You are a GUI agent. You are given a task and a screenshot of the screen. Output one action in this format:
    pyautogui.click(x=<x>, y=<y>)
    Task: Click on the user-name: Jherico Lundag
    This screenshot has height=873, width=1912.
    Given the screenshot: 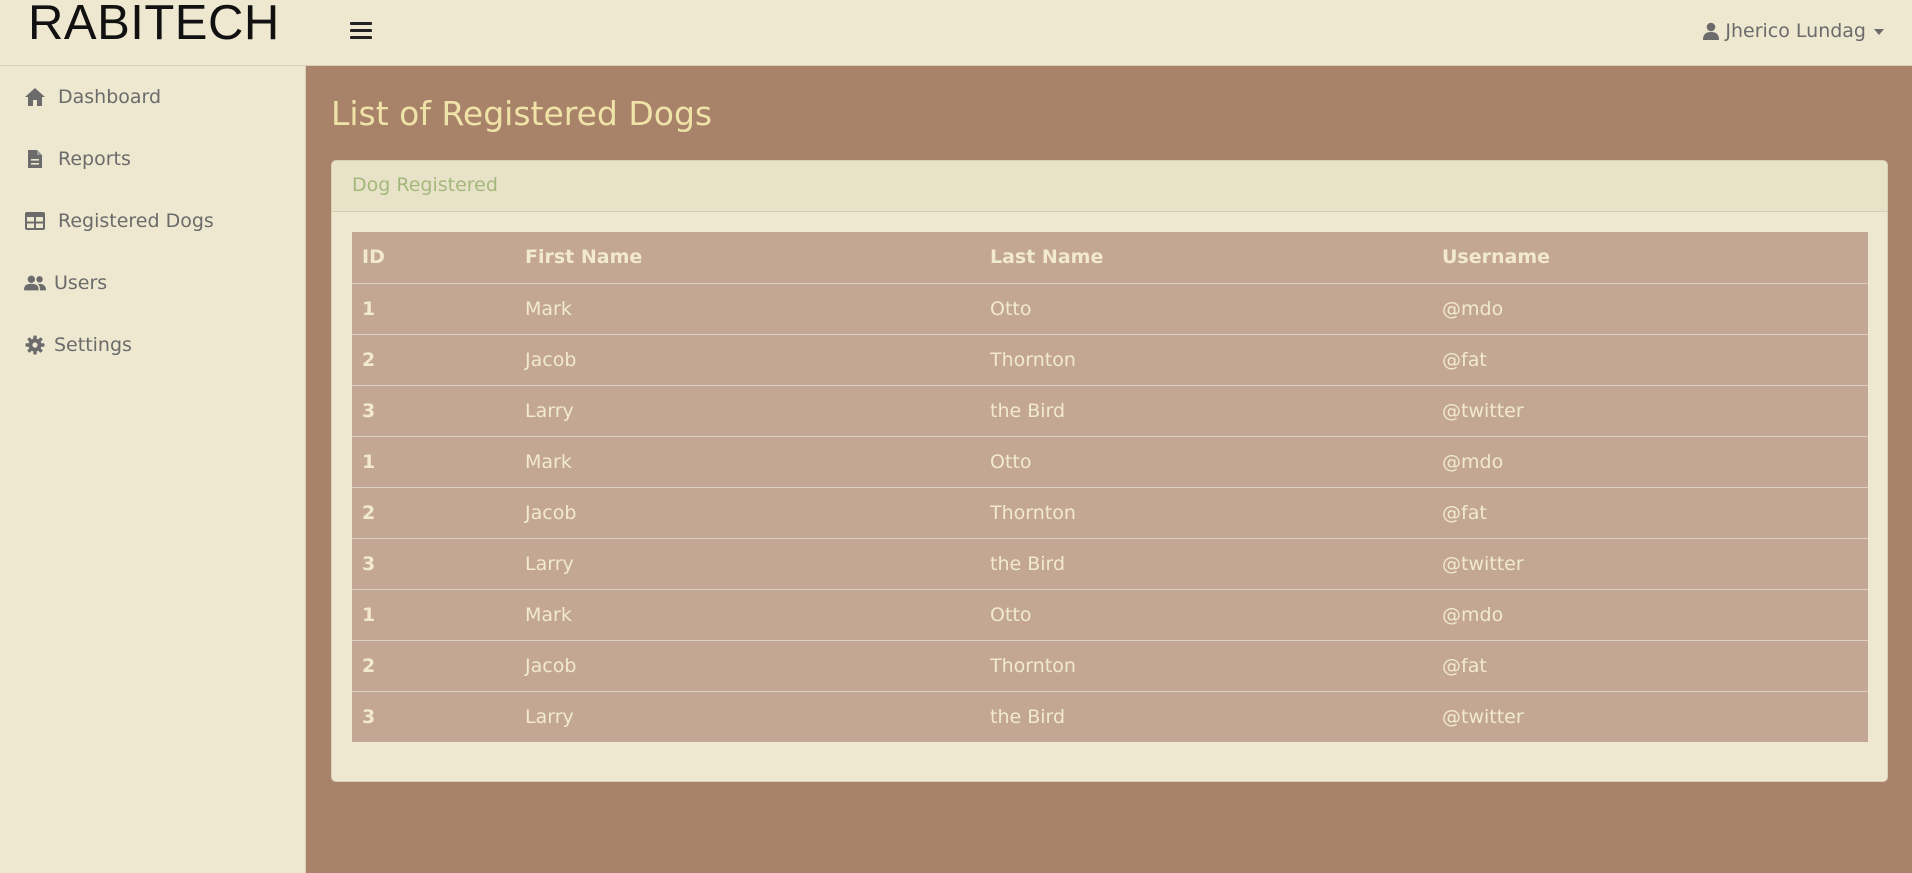 What is the action you would take?
    pyautogui.click(x=1795, y=31)
    